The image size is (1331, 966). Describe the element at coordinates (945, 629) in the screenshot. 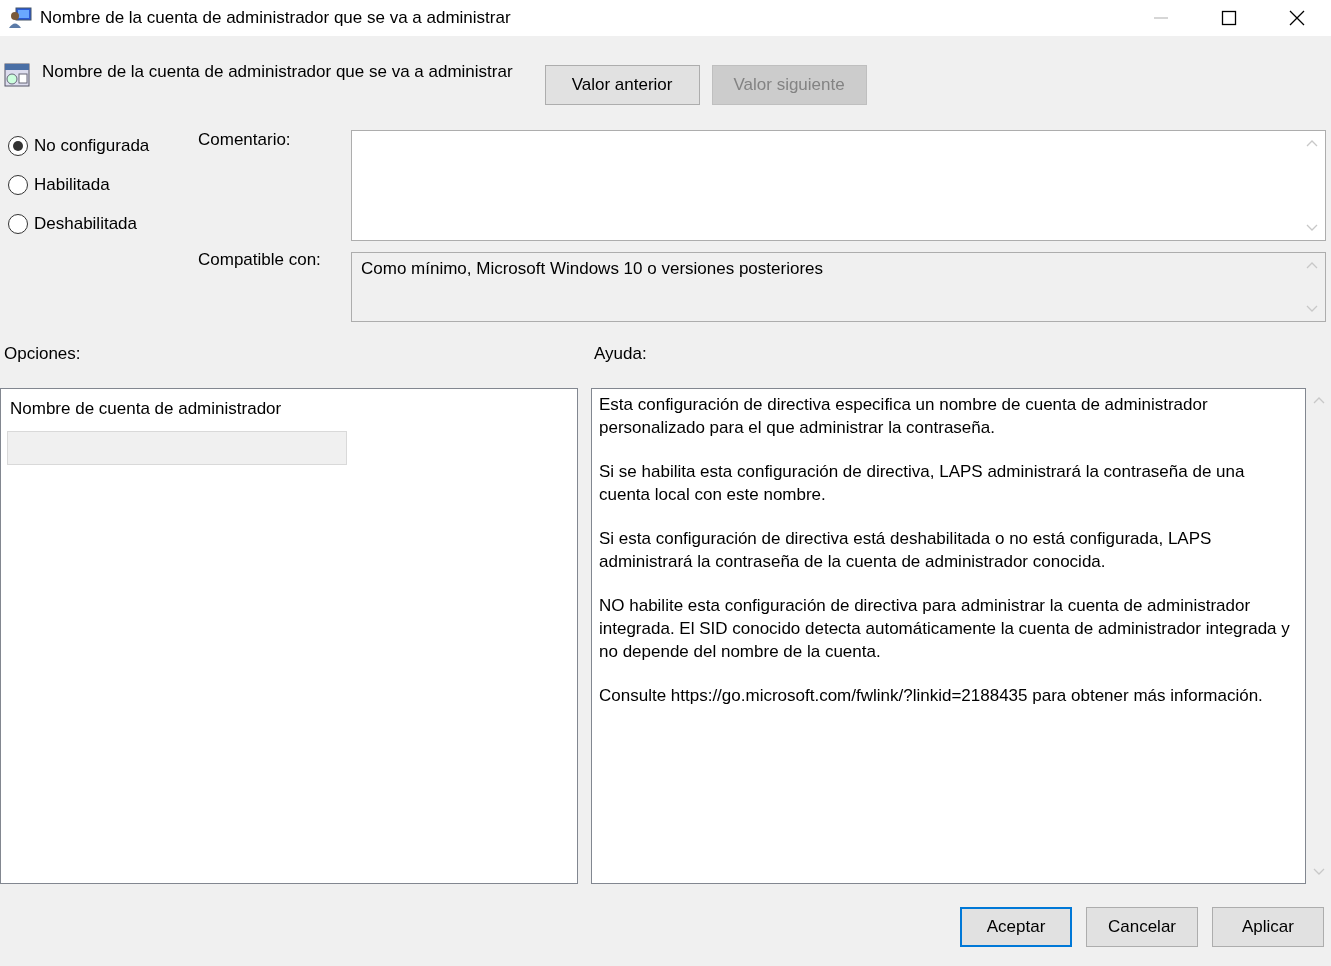

I see `help-paragraph: NO habilite esta configuración de directiva para administrar la cuenta de administrador integrada. El SID conocido detecta automáticamente la cuenta de administrador integrada y no depende del nombre de la cuenta.` at that location.